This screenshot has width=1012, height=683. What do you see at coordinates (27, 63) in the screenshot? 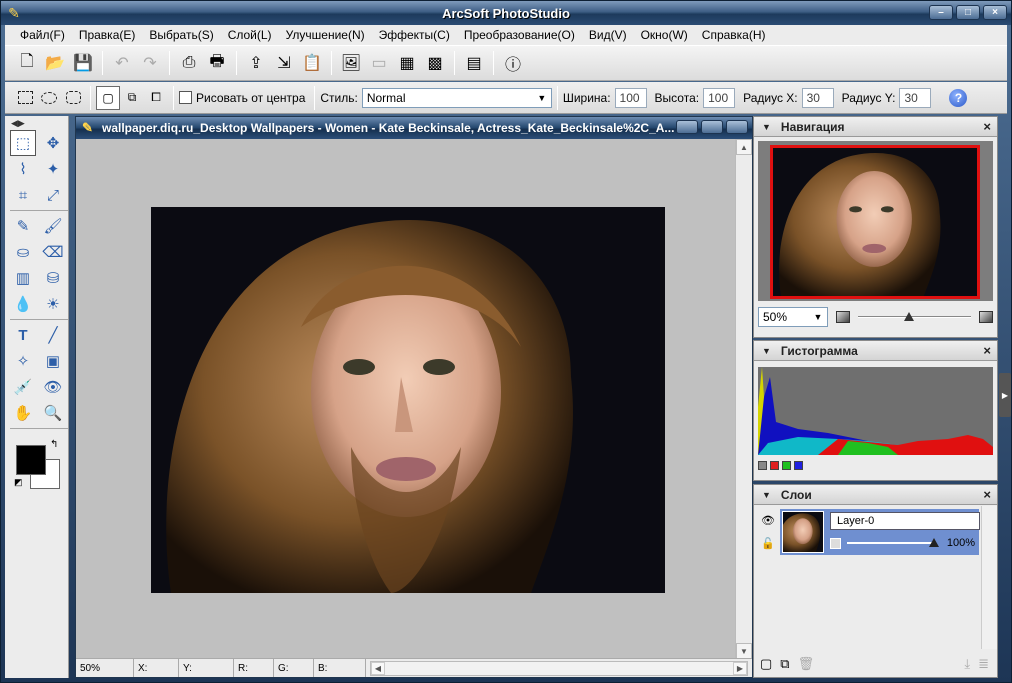
I see `new-icon: 🗋` at bounding box center [27, 63].